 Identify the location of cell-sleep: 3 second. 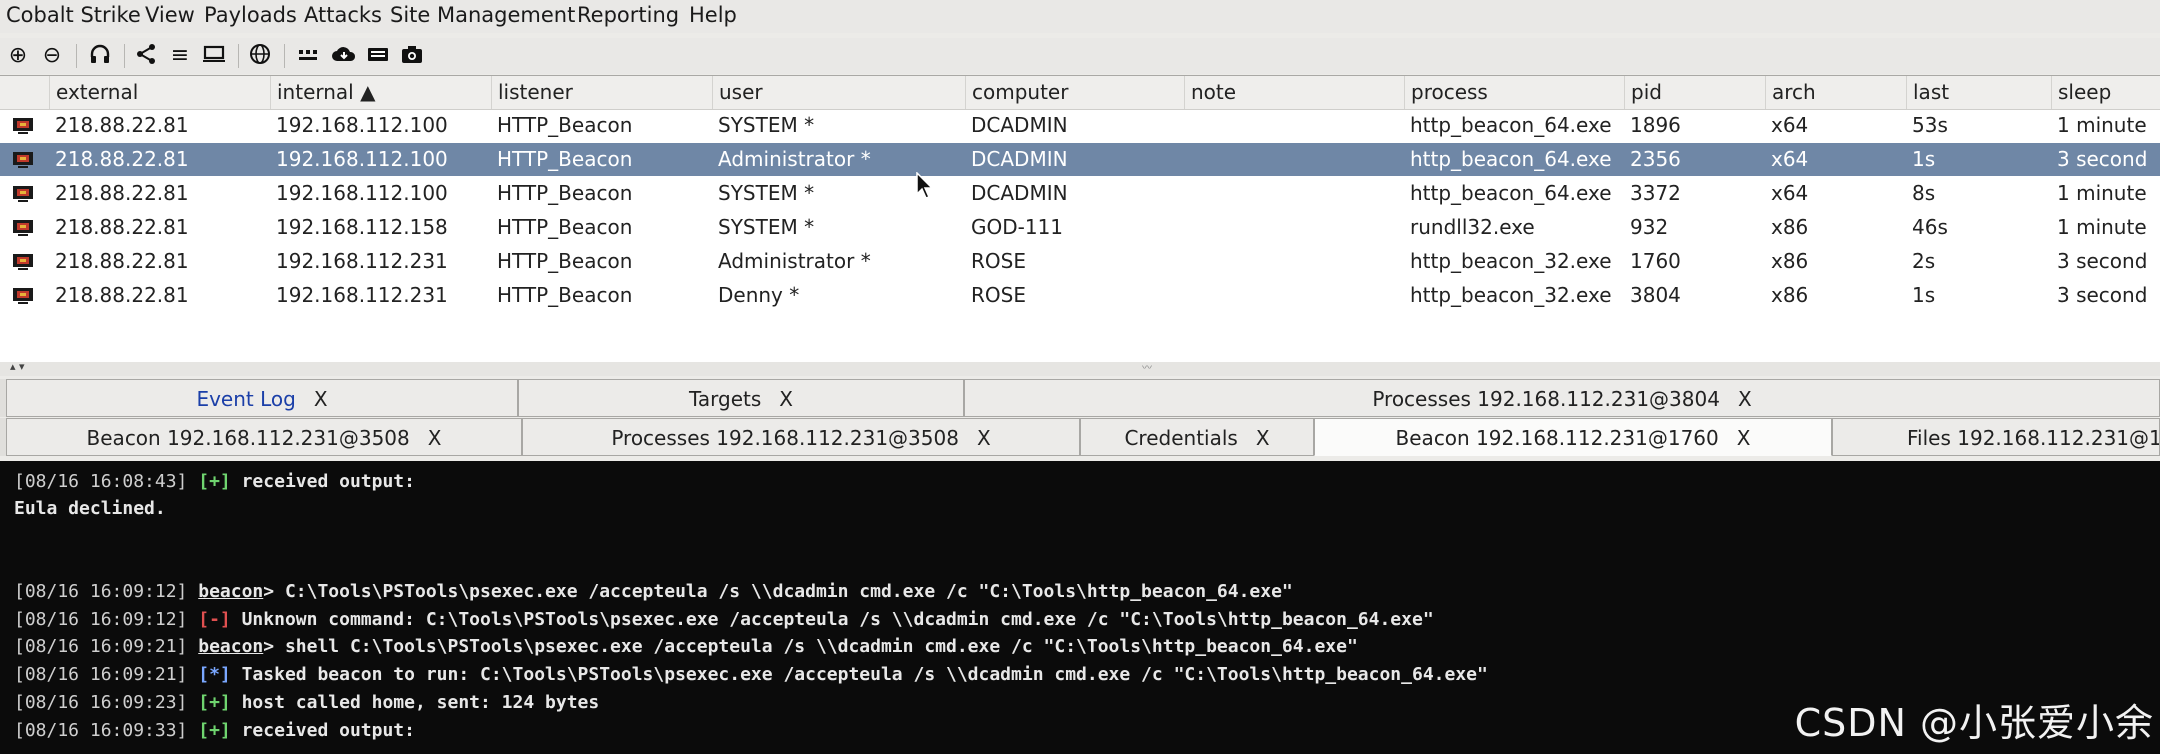
(2102, 261).